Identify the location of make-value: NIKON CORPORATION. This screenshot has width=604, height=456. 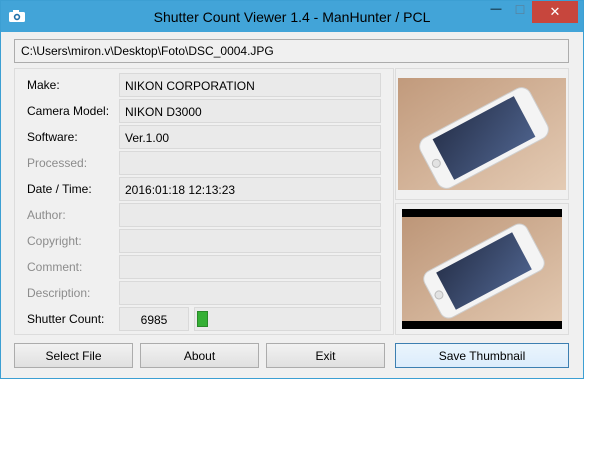
(250, 85).